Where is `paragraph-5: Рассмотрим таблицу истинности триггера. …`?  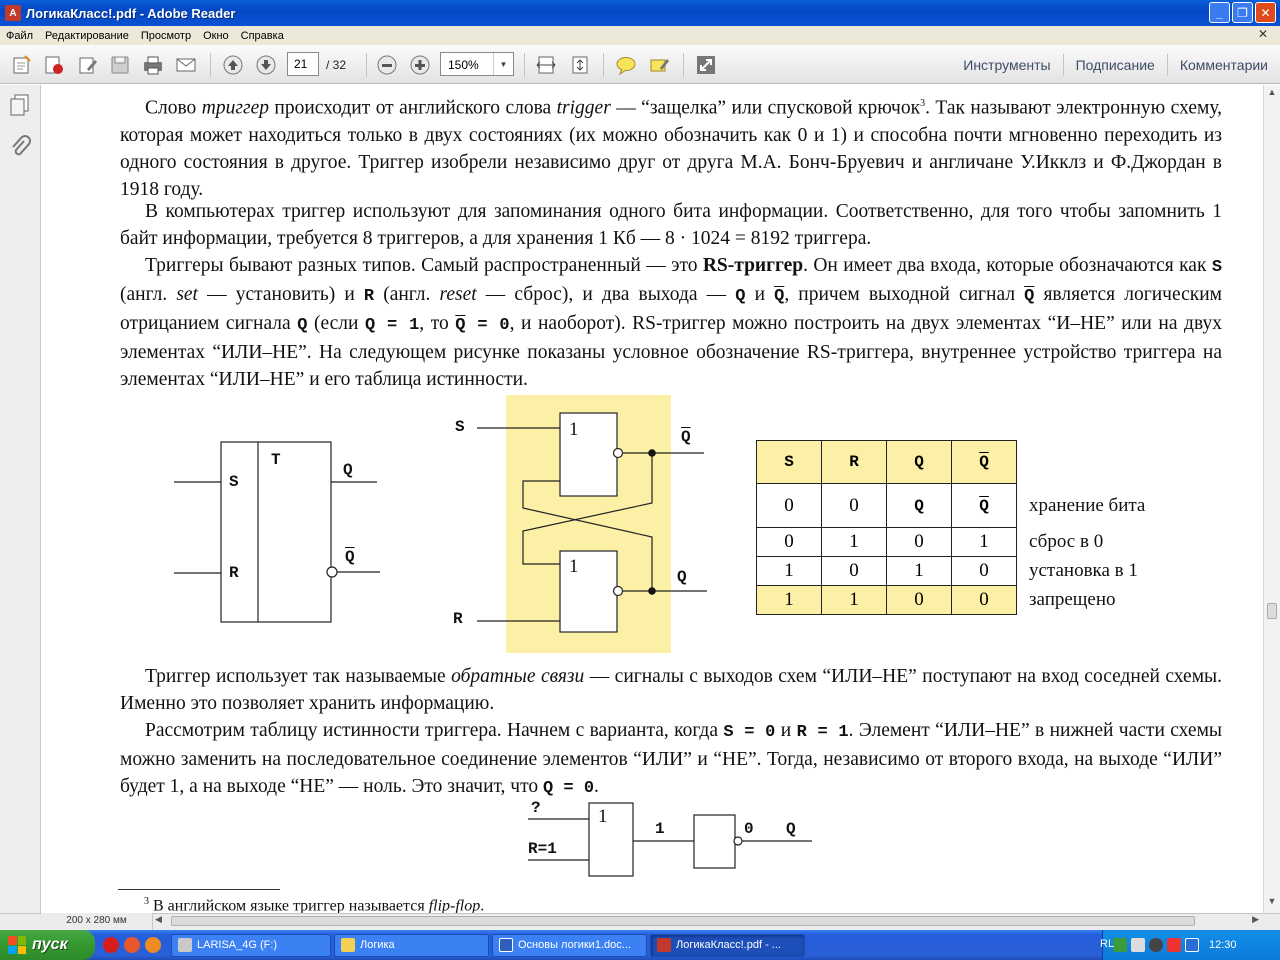
paragraph-5: Рассмотрим таблицу истинности триггера. … is located at coordinates (671, 759).